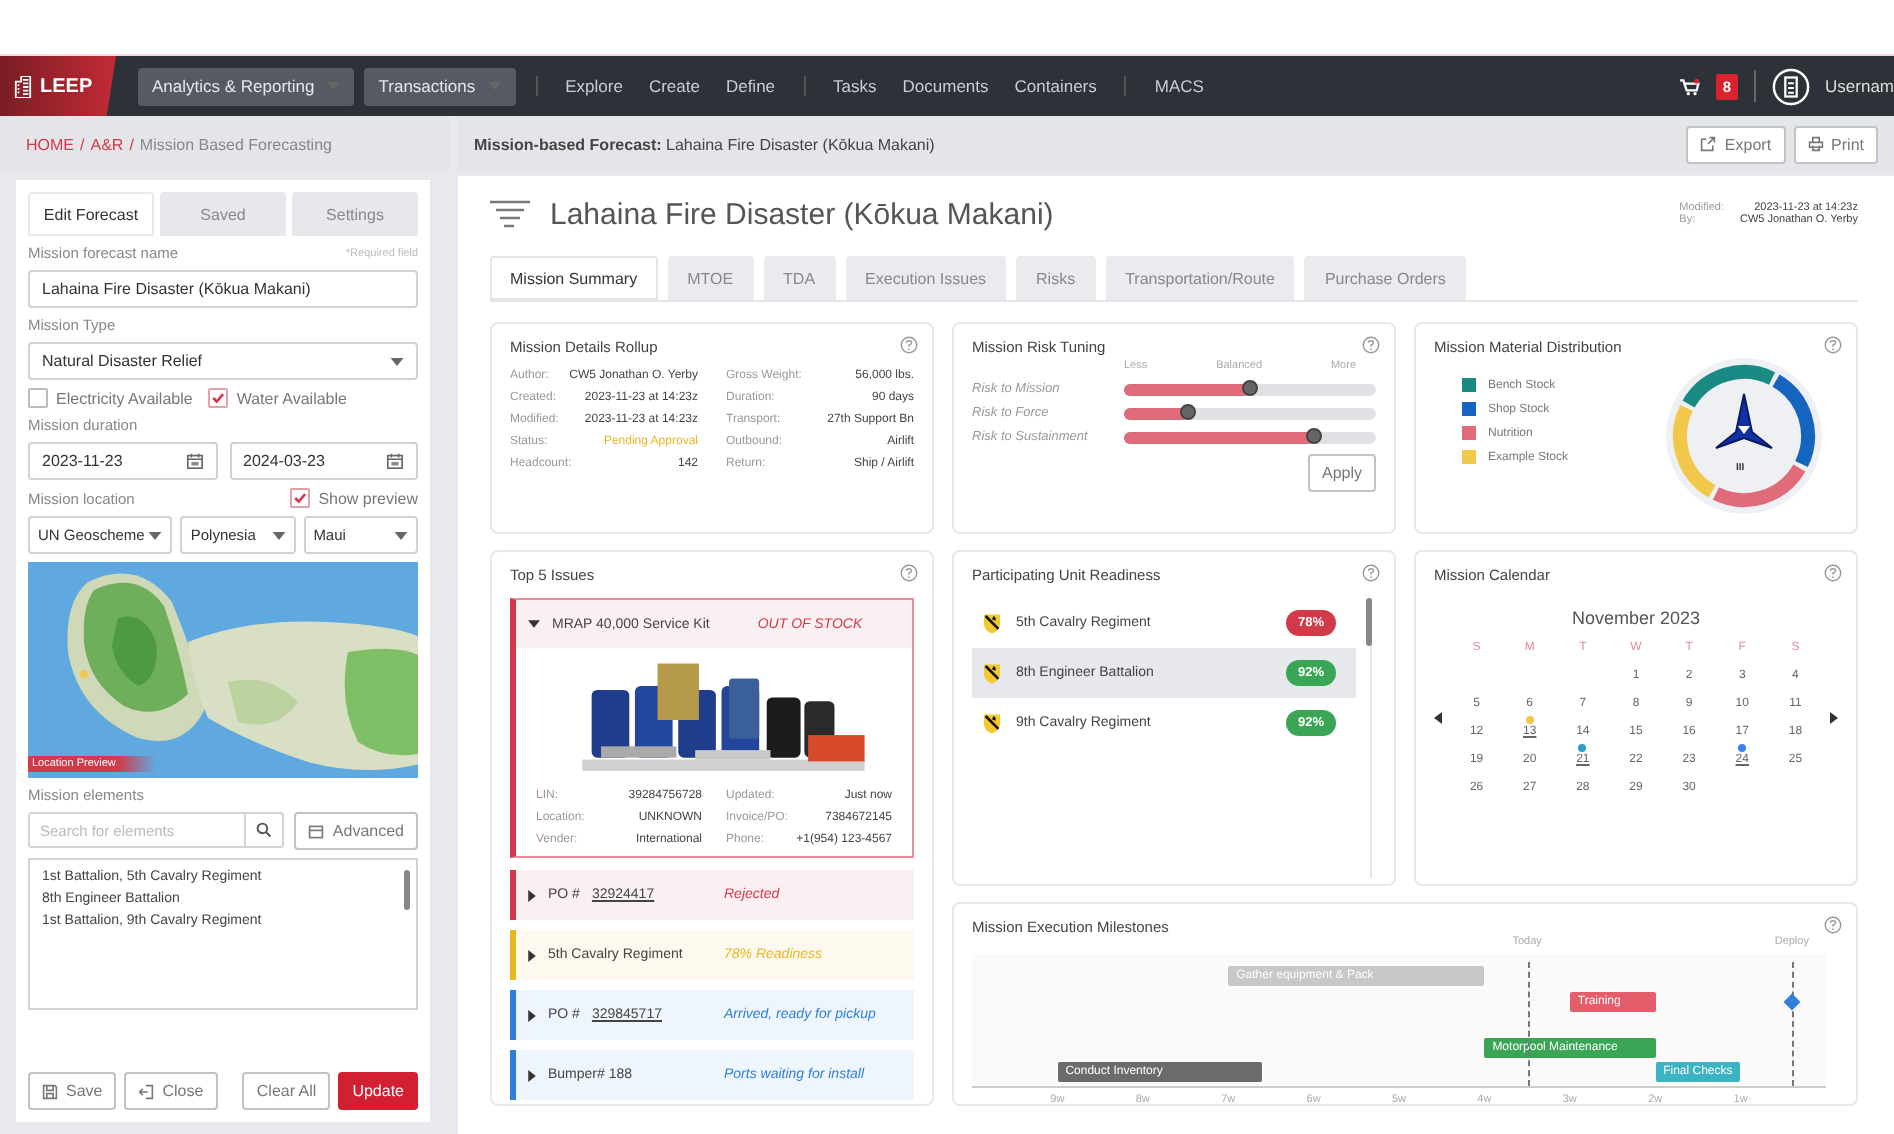 The width and height of the screenshot is (1894, 1134). What do you see at coordinates (286, 1091) in the screenshot?
I see `clear-button: Clear All` at bounding box center [286, 1091].